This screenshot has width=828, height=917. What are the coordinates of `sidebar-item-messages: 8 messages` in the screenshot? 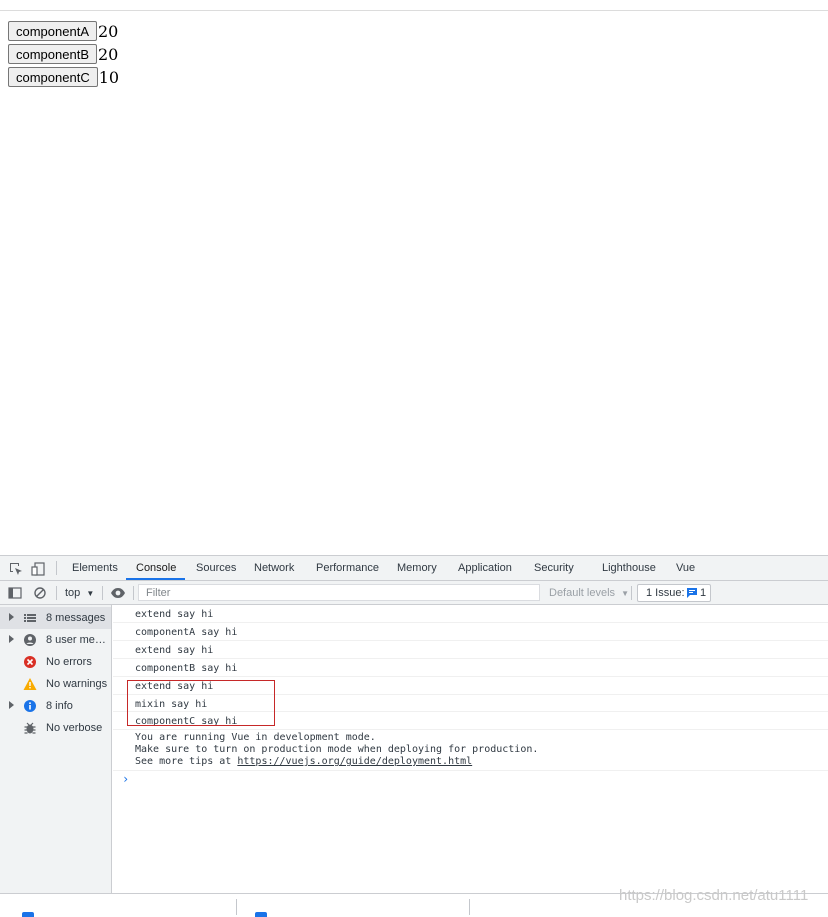 It's located at (55, 618).